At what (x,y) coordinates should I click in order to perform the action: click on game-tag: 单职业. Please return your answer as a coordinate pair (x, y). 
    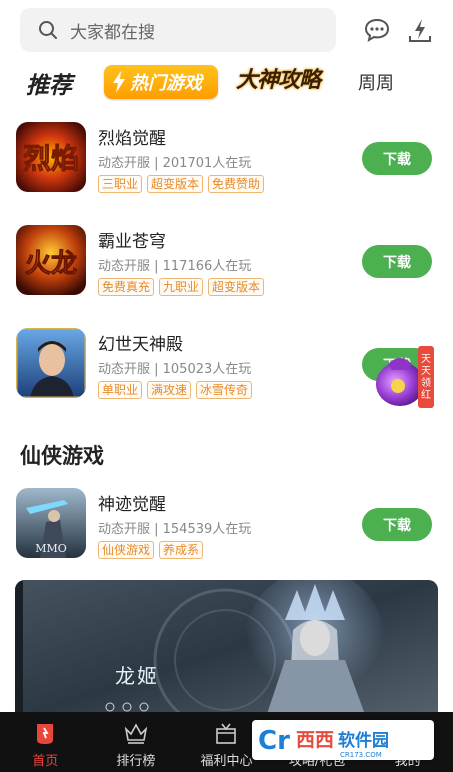
    Looking at the image, I should click on (120, 390).